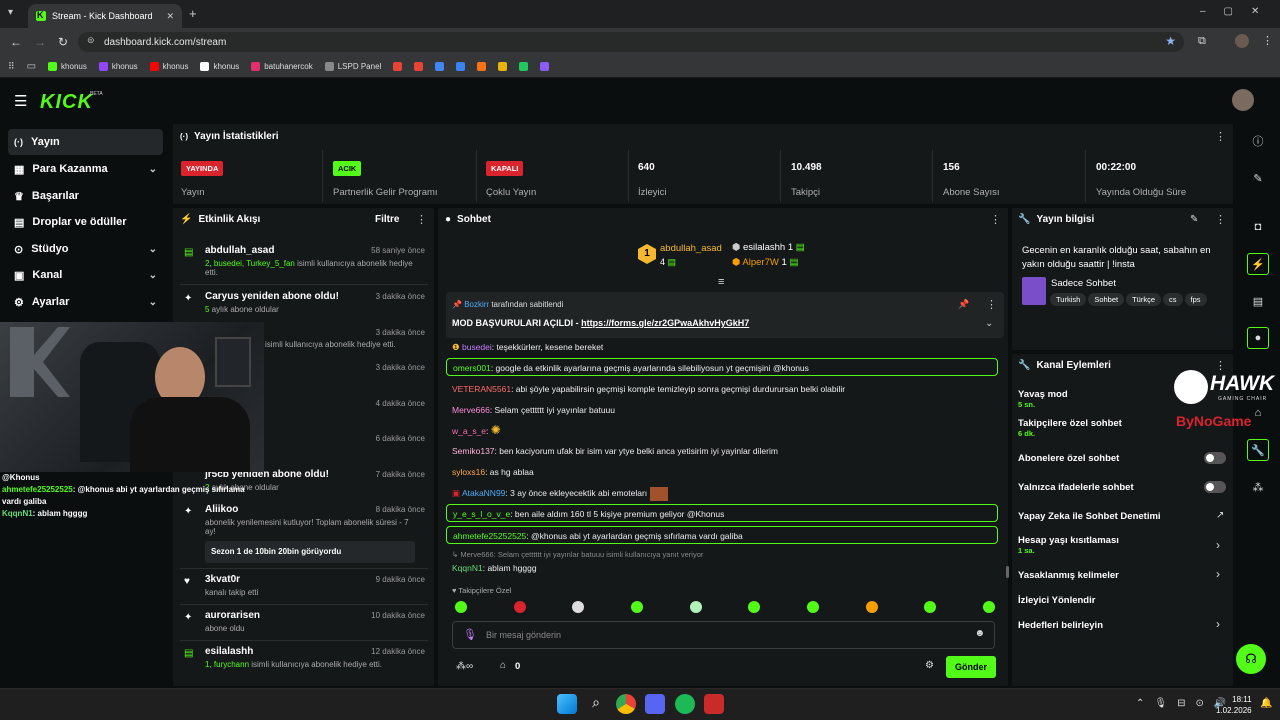 This screenshot has height=720, width=1280. What do you see at coordinates (11, 66) in the screenshot?
I see `apps-grid-icon: ⠿` at bounding box center [11, 66].